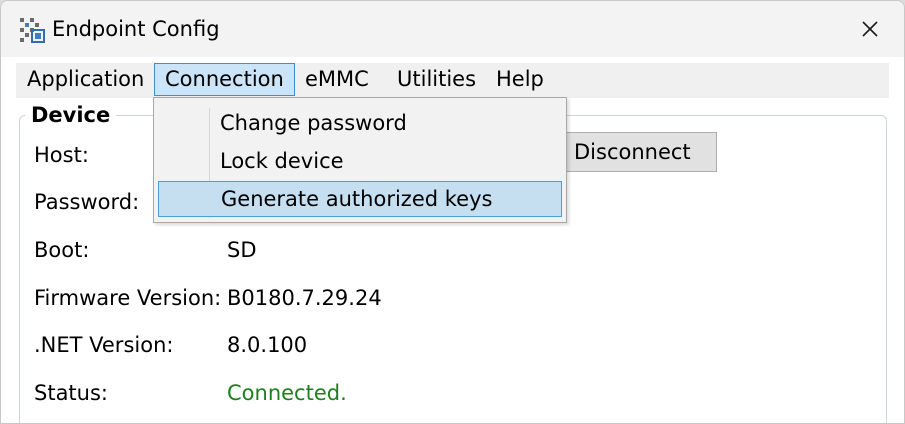 The image size is (905, 424). I want to click on dotnet-version-value: 8.0.100, so click(267, 345).